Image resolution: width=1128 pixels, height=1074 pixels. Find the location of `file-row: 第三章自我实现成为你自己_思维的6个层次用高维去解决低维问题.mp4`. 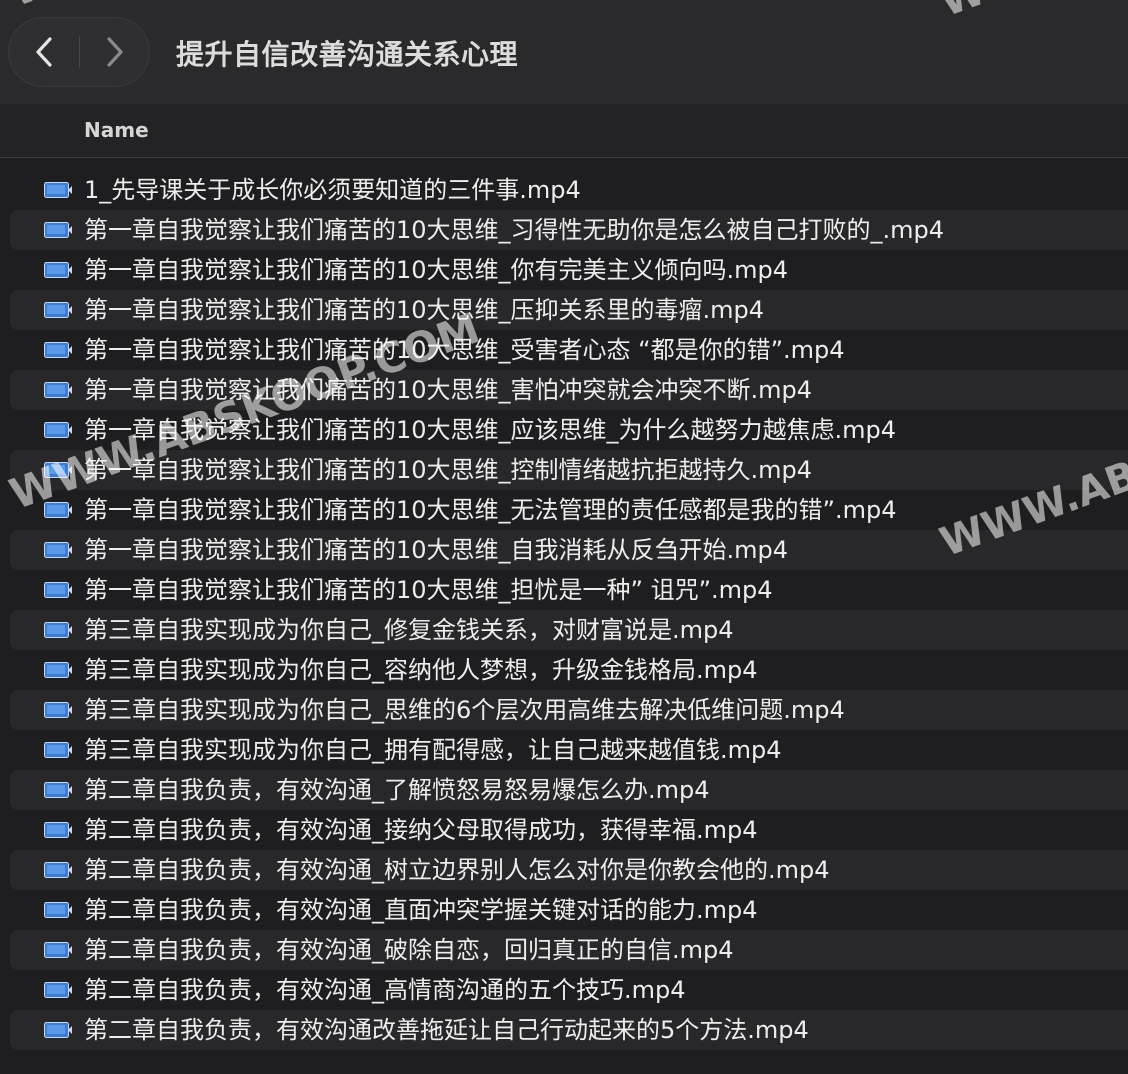

file-row: 第三章自我实现成为你自己_思维的6个层次用高维去解决低维问题.mp4 is located at coordinates (569, 710).